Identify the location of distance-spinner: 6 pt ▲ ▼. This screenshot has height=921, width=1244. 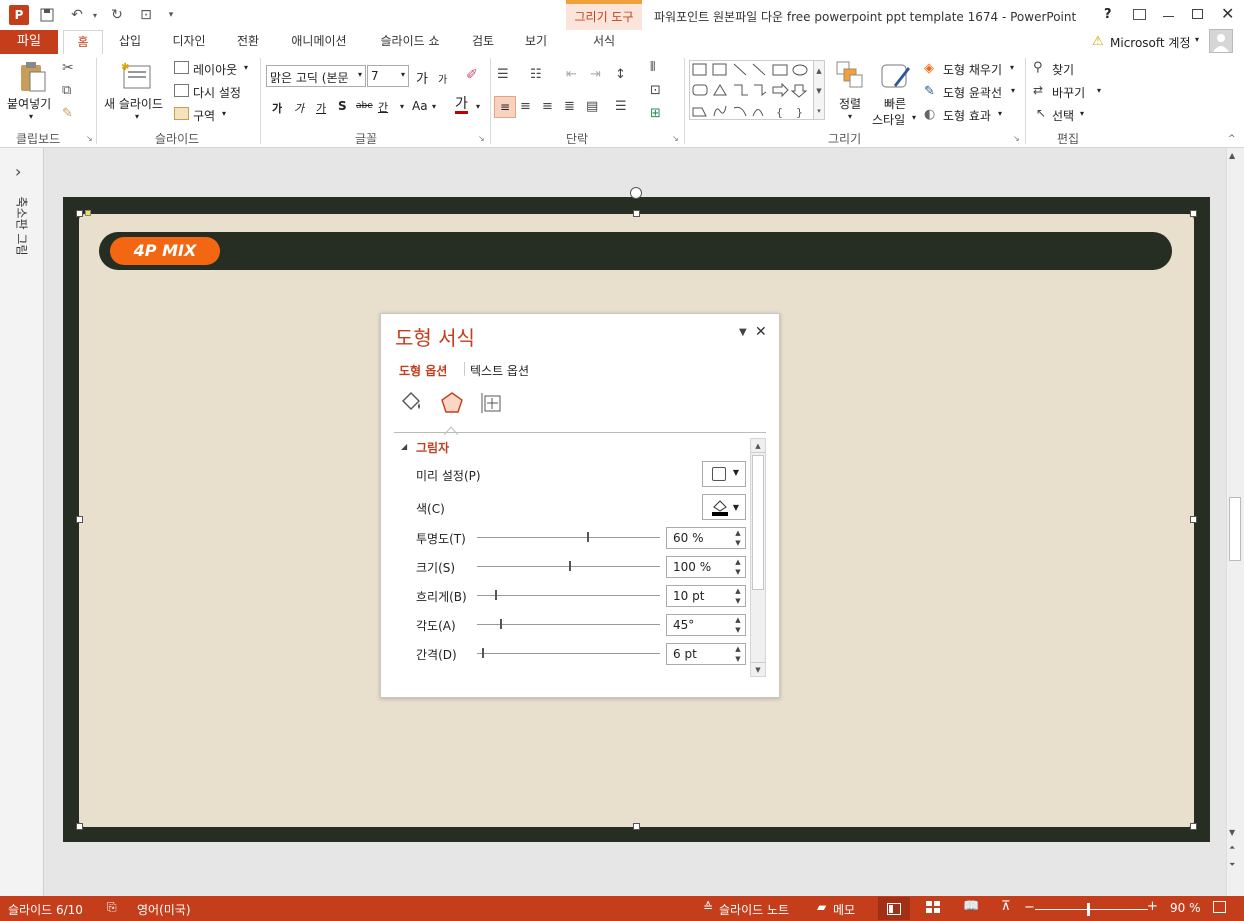
(706, 654).